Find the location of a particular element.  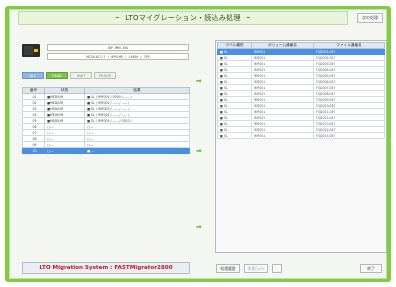

filter-tab-error: ERROR is located at coordinates (105, 75).